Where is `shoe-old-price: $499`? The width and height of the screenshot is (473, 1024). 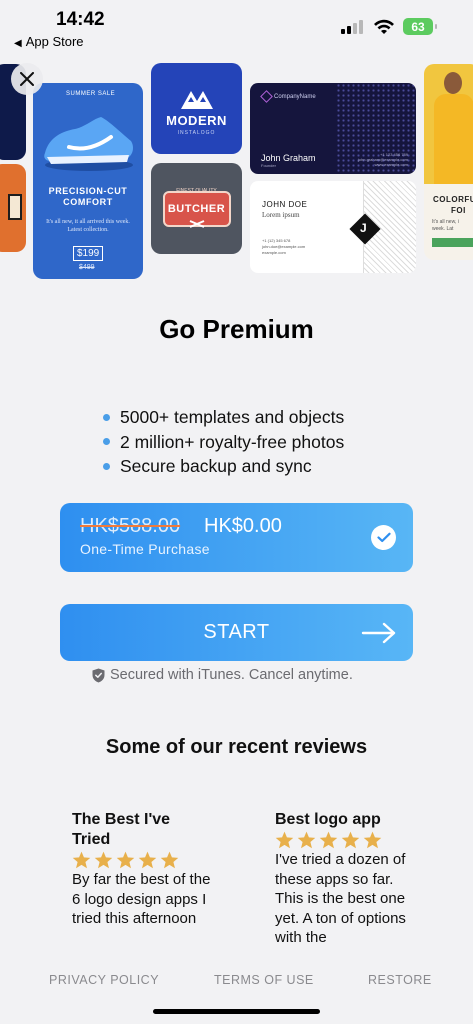 shoe-old-price: $499 is located at coordinates (87, 267).